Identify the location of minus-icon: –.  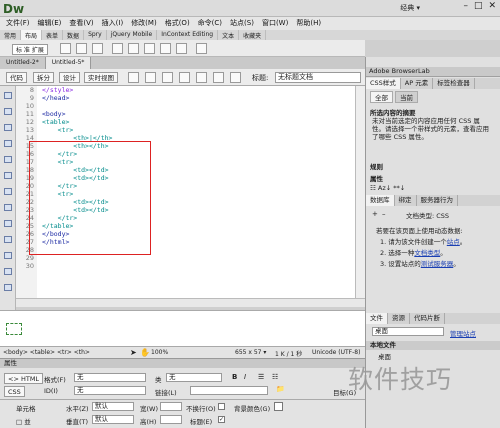
(384, 214).